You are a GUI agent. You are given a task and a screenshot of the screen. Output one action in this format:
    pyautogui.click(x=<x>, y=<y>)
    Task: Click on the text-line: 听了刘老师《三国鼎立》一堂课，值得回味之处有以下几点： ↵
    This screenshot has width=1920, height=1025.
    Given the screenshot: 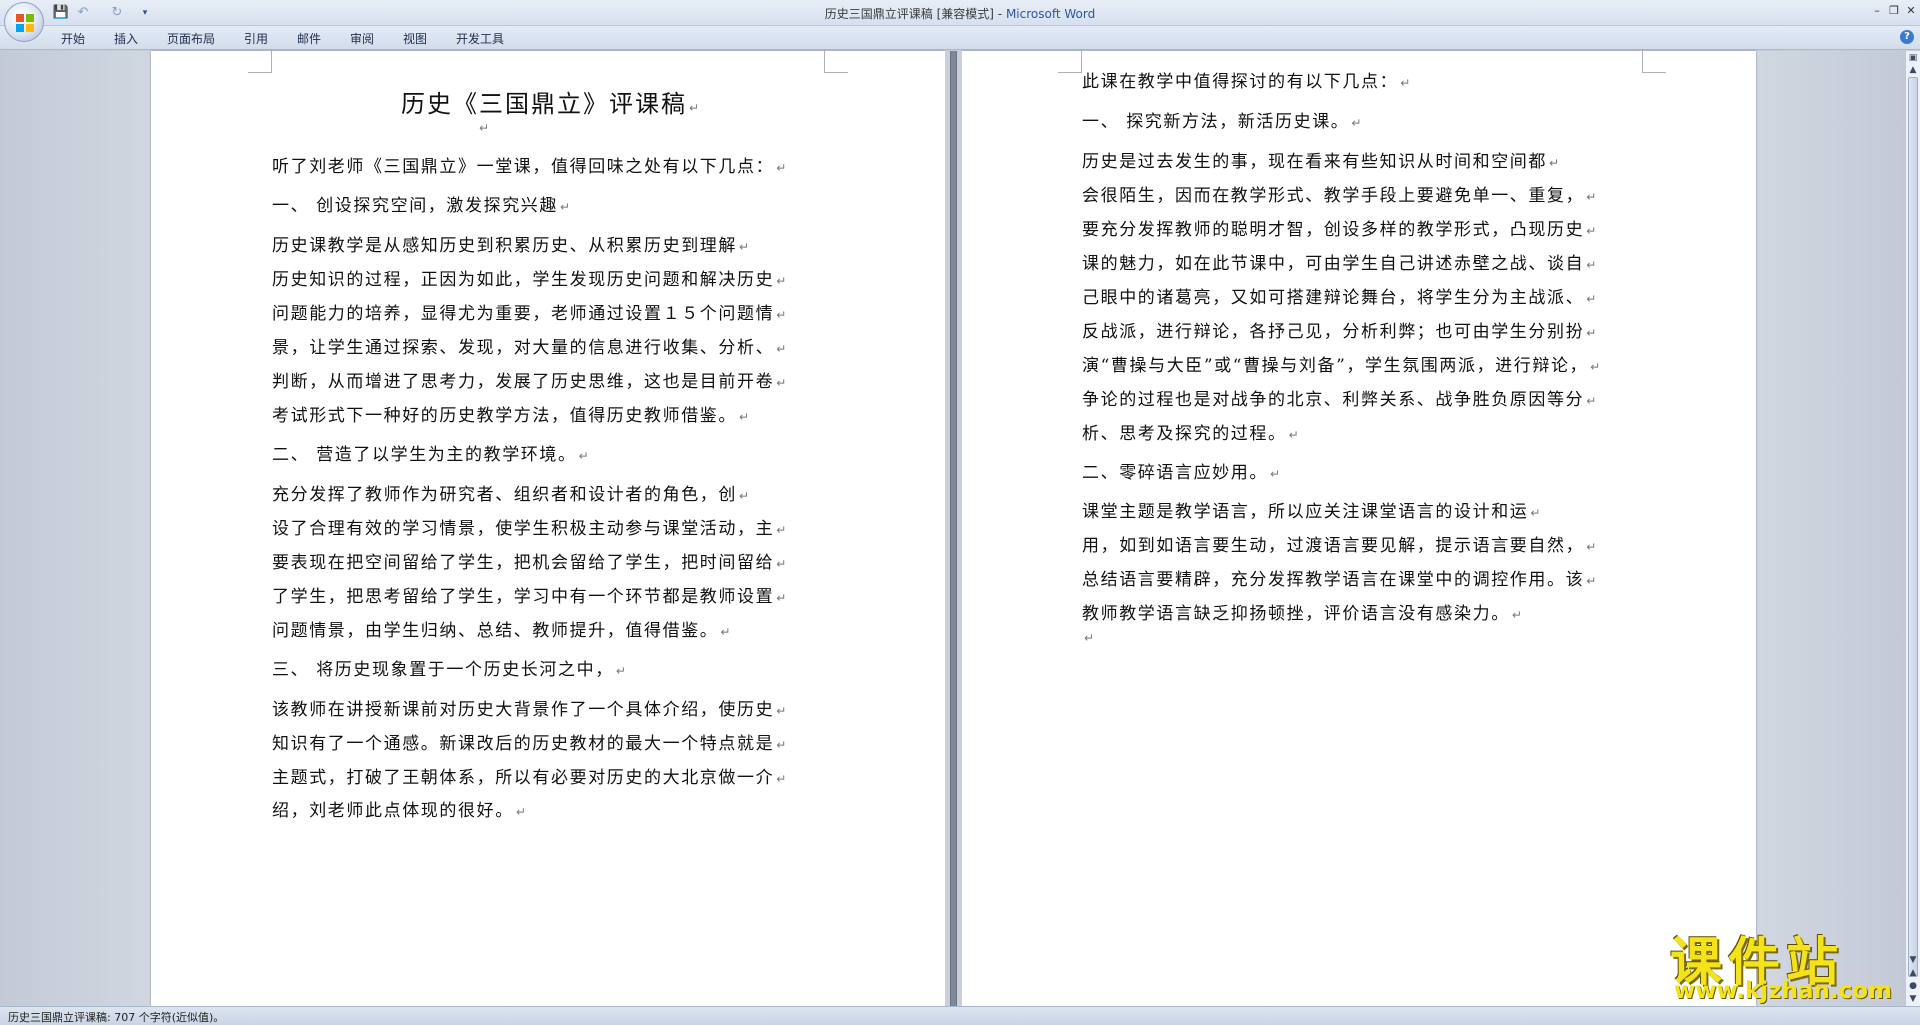 What is the action you would take?
    pyautogui.click(x=529, y=164)
    